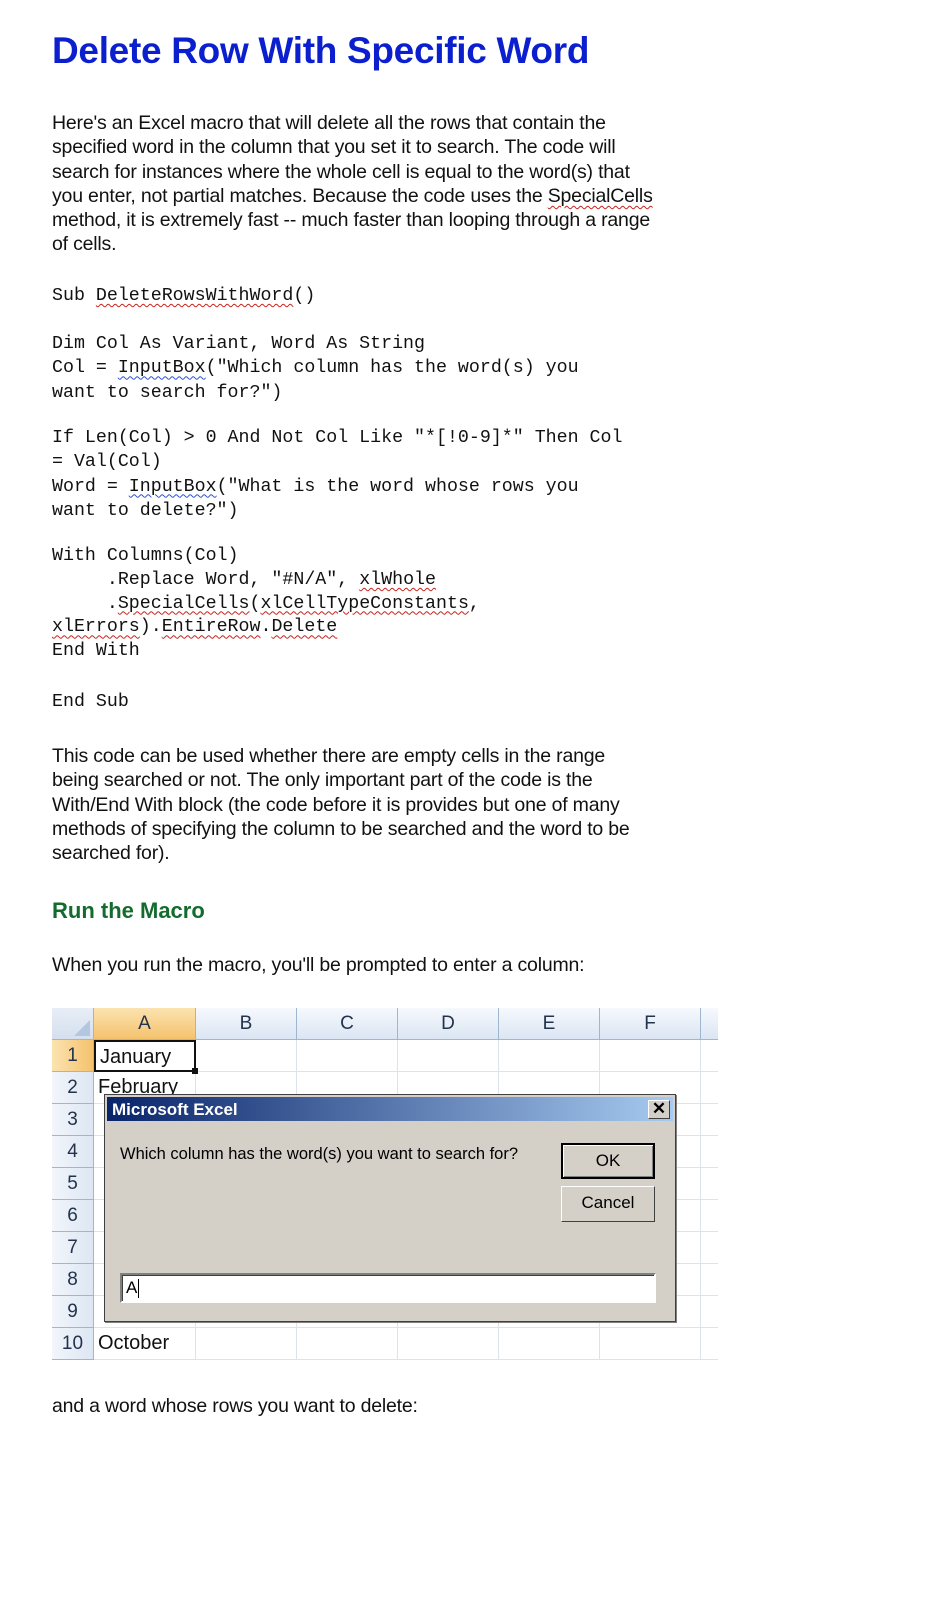  Describe the element at coordinates (390, 1109) in the screenshot. I see `dialog-titlebar: Microsoft Excel ✕` at that location.